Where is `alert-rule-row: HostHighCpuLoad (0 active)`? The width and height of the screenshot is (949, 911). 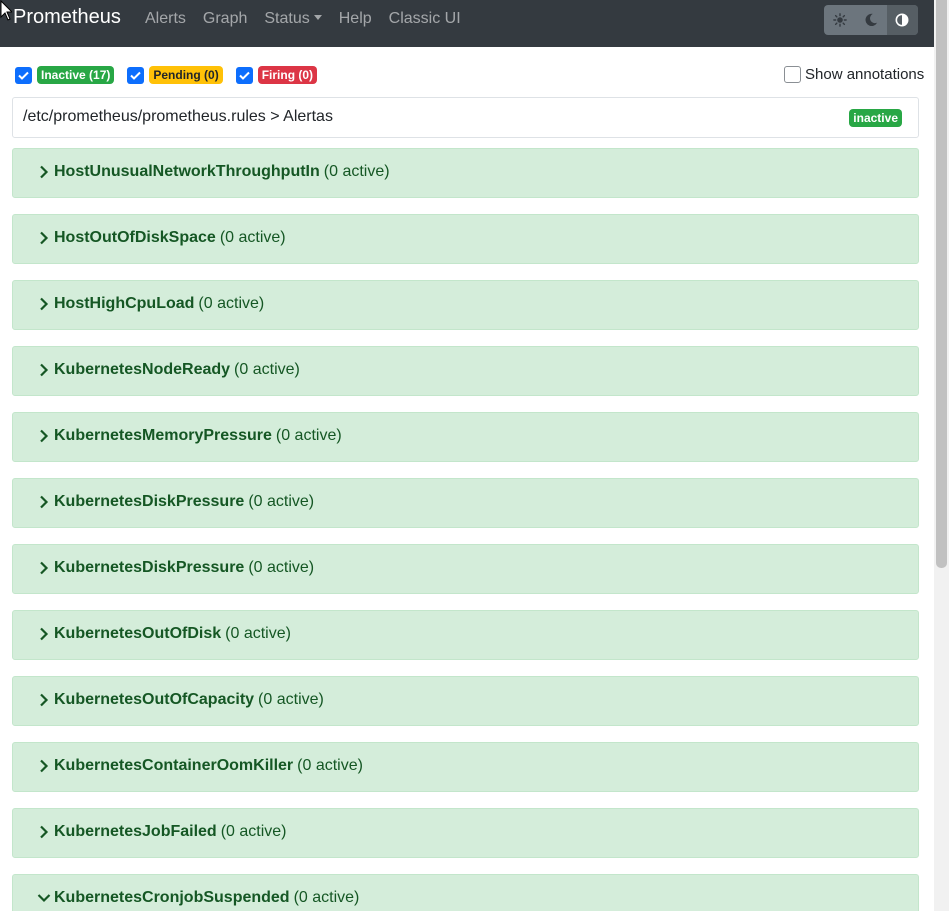
alert-rule-row: HostHighCpuLoad (0 active) is located at coordinates (465, 305).